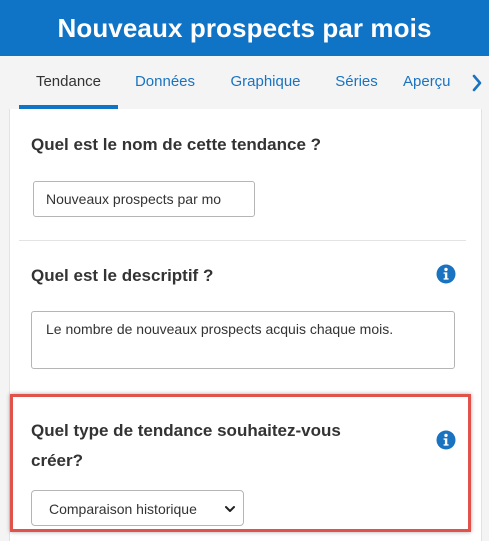 This screenshot has height=541, width=489. Describe the element at coordinates (242, 240) in the screenshot. I see `section-divider` at that location.